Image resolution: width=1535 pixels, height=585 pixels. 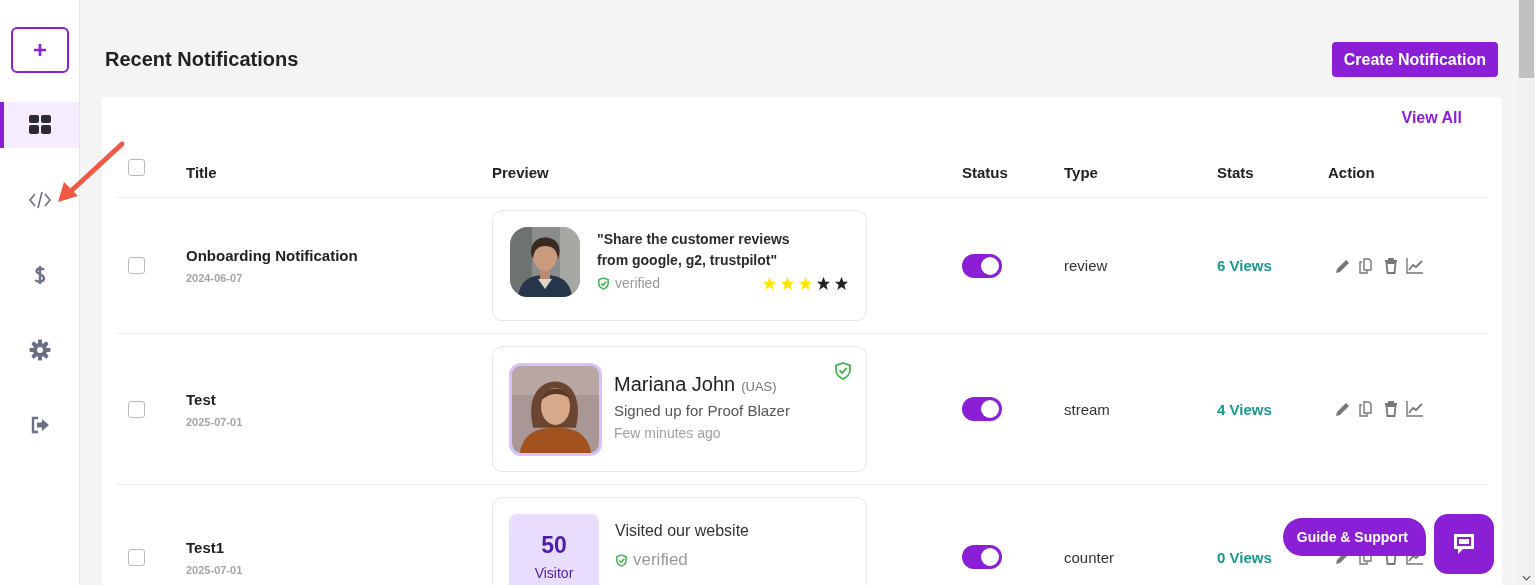 What do you see at coordinates (1090, 557) in the screenshot?
I see `notification-type: counter` at bounding box center [1090, 557].